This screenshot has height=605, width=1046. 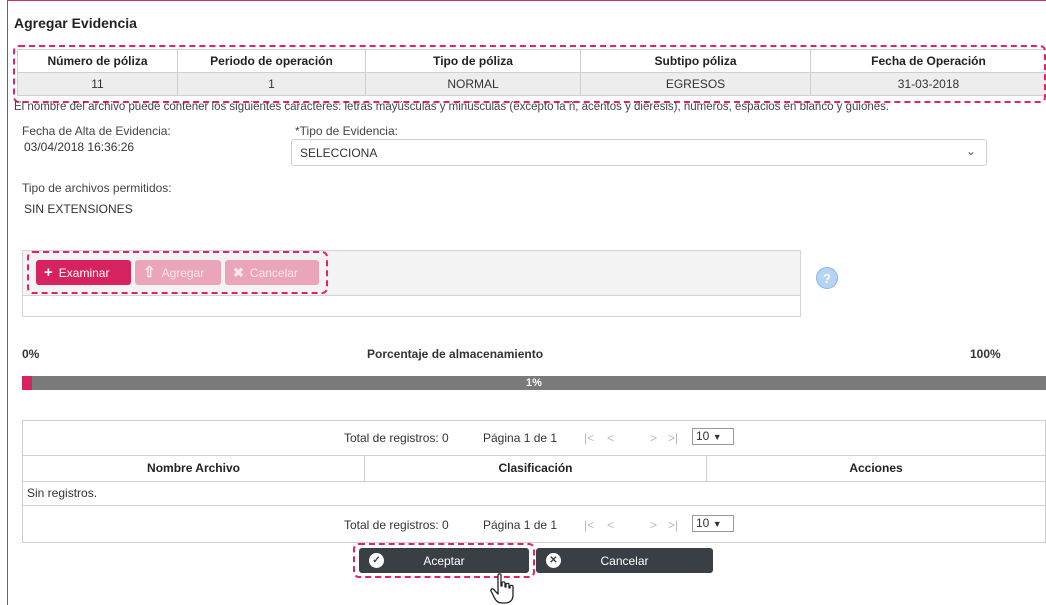 I want to click on tipo-evidencia-label: *Tipo de Evidencia:, so click(x=346, y=131).